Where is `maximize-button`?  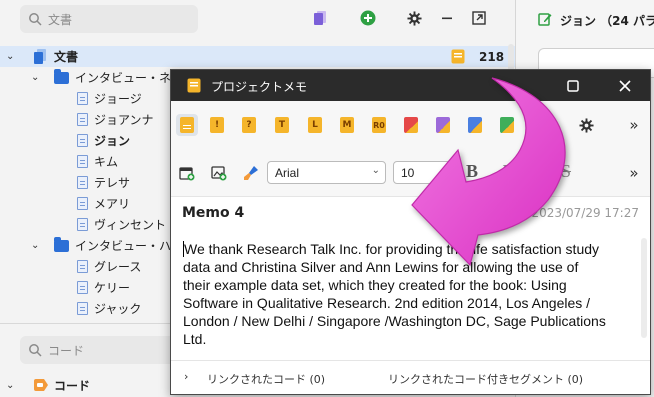 maximize-button is located at coordinates (573, 85).